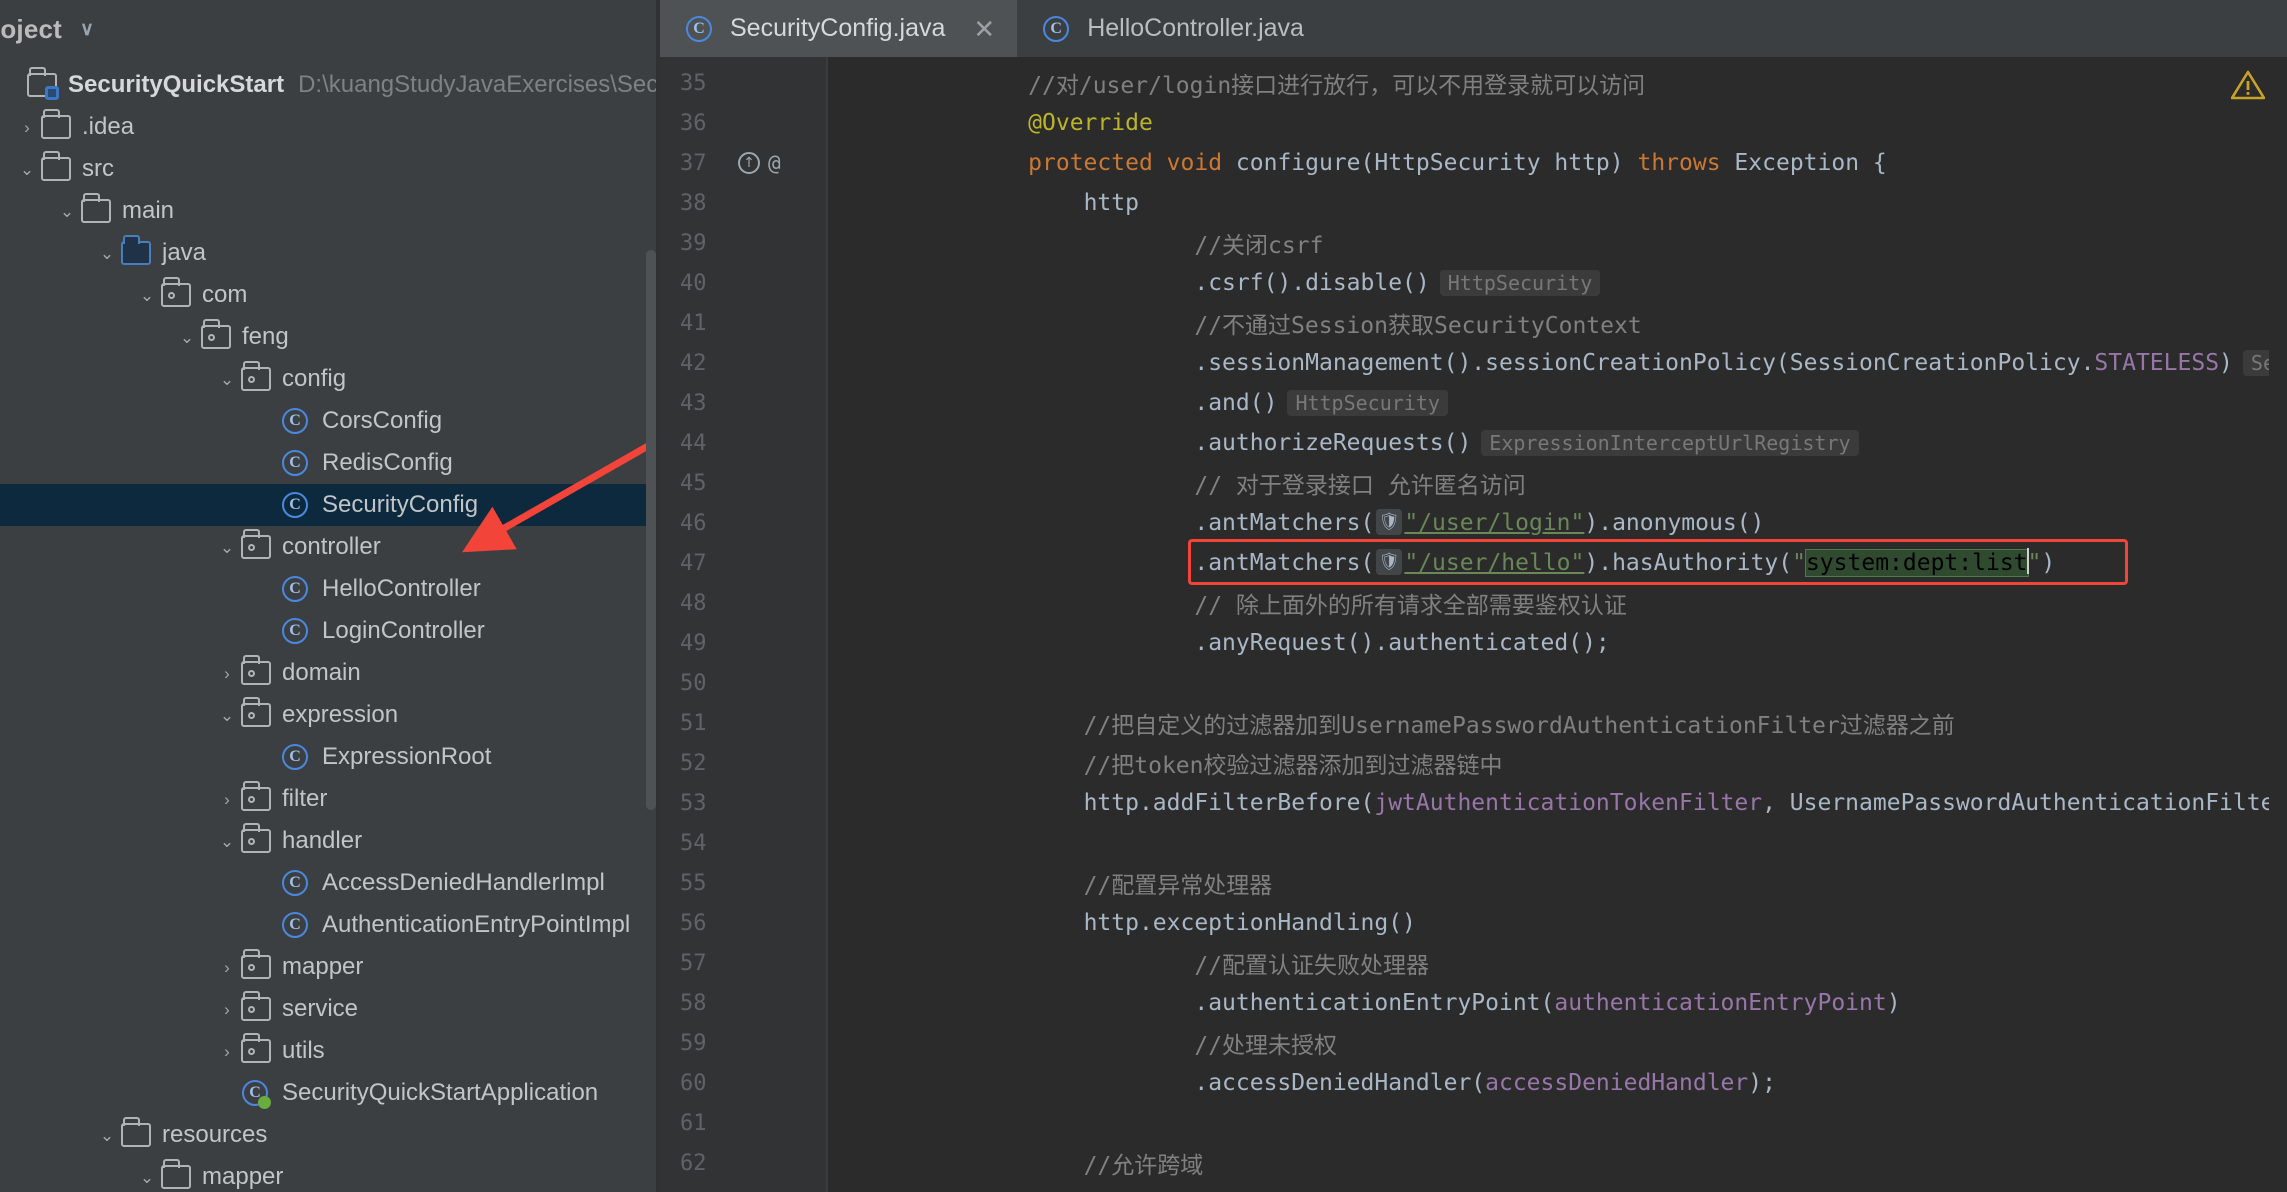  What do you see at coordinates (330, 337) in the screenshot?
I see `tree-row-feng: ⌄ feng` at bounding box center [330, 337].